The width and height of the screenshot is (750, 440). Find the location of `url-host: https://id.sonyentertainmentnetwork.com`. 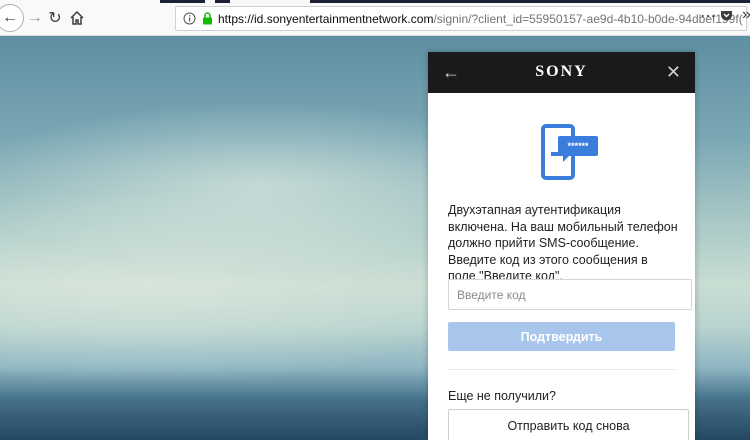

url-host: https://id.sonyentertainmentnetwork.com is located at coordinates (326, 18).